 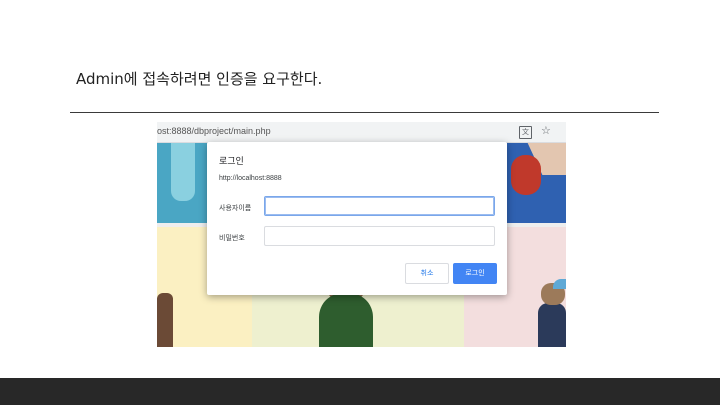 I want to click on dialog-title: 로그인, so click(x=231, y=162).